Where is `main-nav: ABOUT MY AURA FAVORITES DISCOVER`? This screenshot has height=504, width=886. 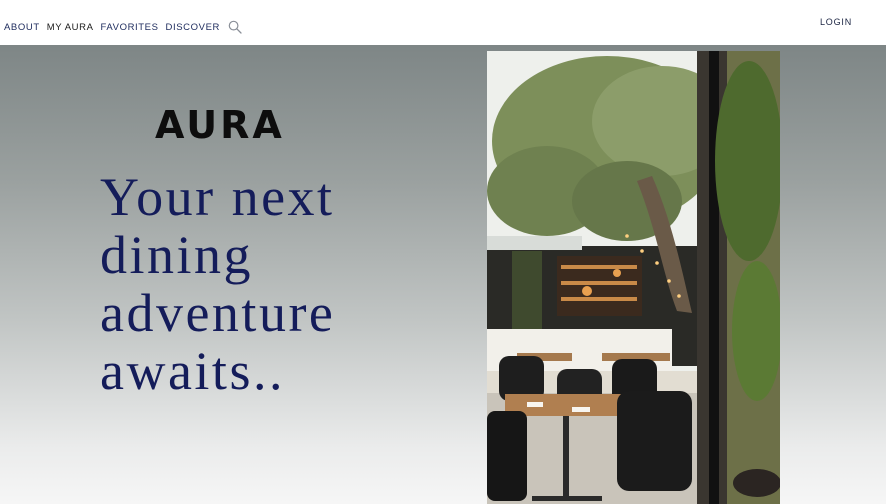 main-nav: ABOUT MY AURA FAVORITES DISCOVER is located at coordinates (123, 27).